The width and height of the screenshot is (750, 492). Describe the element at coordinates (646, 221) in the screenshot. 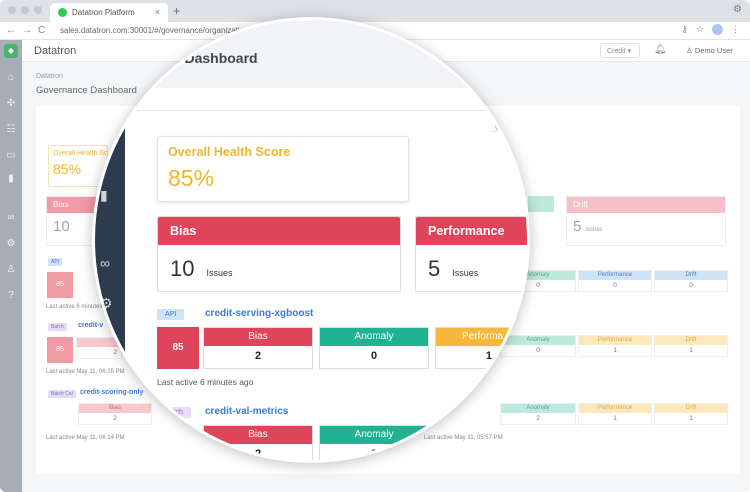

I see `drift-card: Drift 5 Issues` at that location.